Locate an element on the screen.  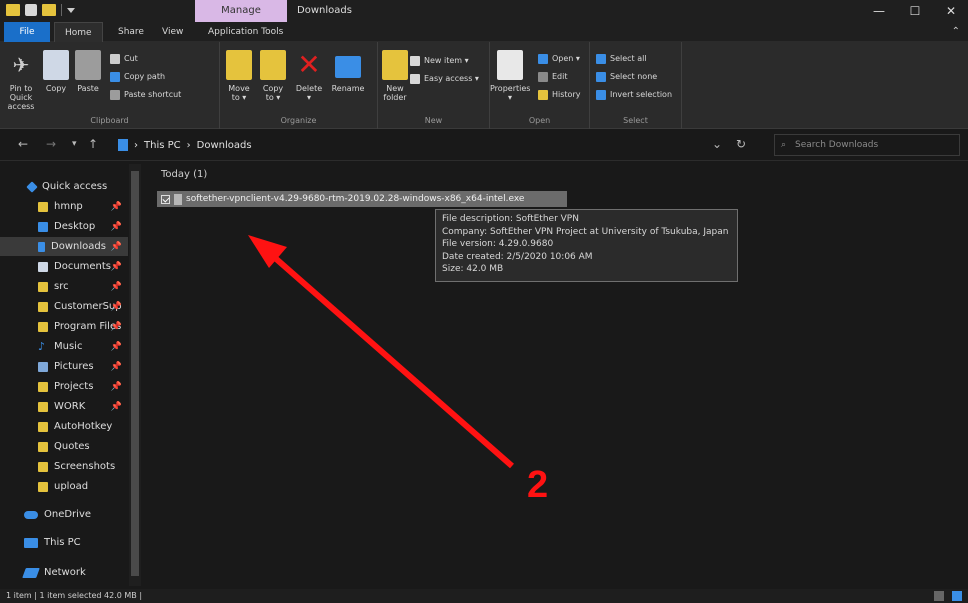
breadcrumb-this-pc: This PC is located at coordinates (162, 145).